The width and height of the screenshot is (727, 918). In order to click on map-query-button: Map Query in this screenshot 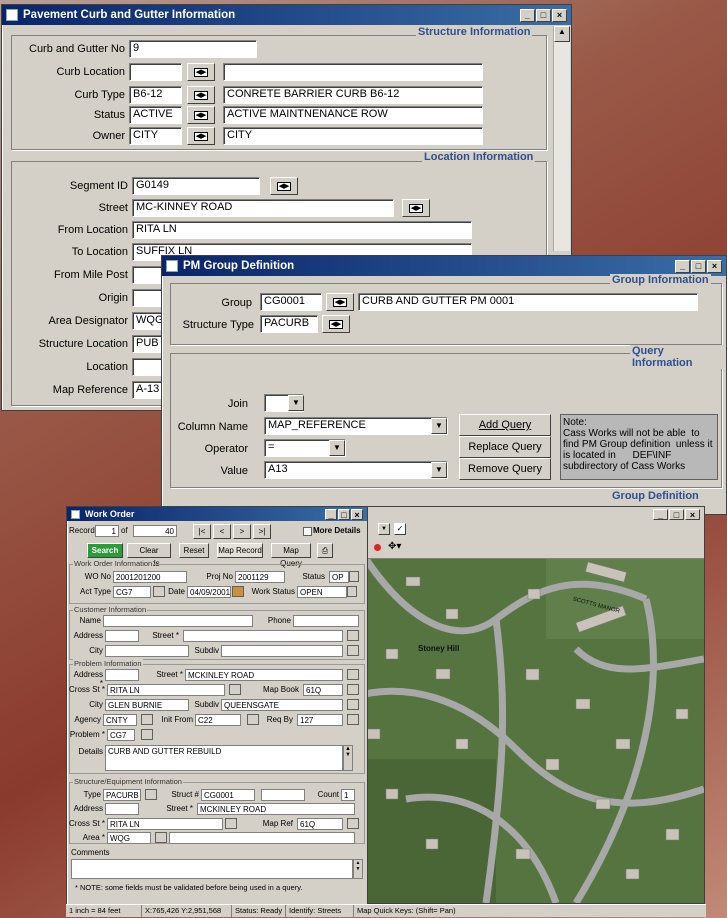, I will do `click(291, 555)`.